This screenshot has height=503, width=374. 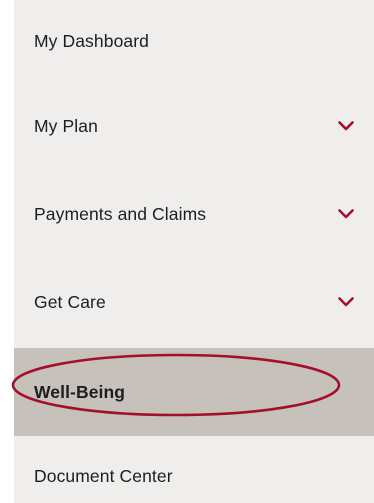 I want to click on nav-item-label: Get Care, so click(x=70, y=301).